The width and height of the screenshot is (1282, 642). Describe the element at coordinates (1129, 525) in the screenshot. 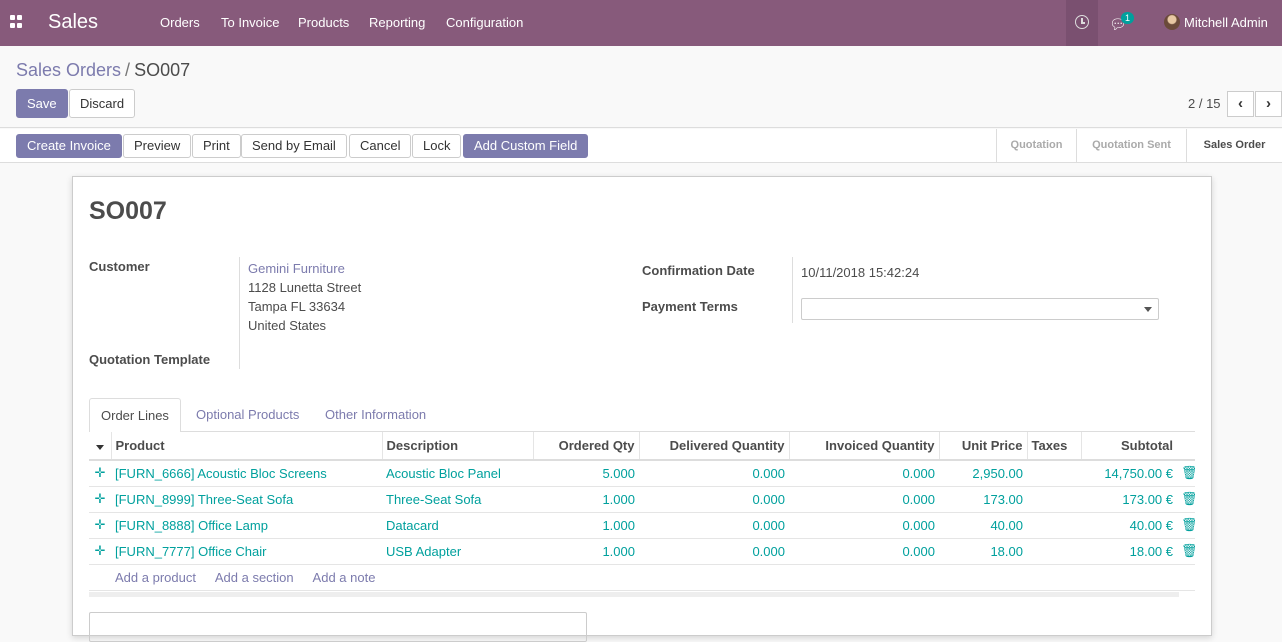

I see `subtotal-cell: 40.00 €` at that location.